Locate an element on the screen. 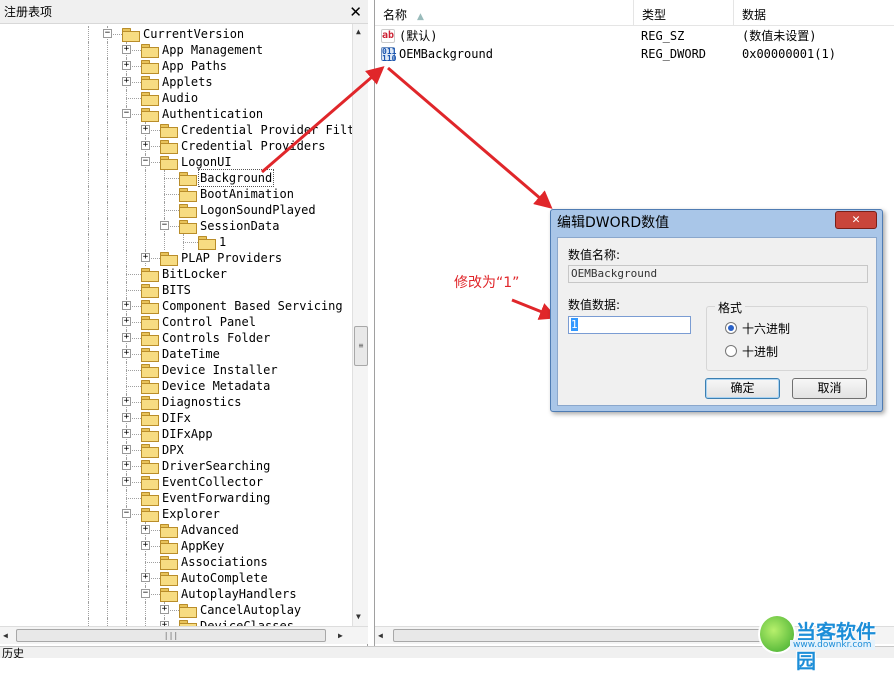 This screenshot has width=894, height=674. tree-row: + Control Panel is located at coordinates (176, 322).